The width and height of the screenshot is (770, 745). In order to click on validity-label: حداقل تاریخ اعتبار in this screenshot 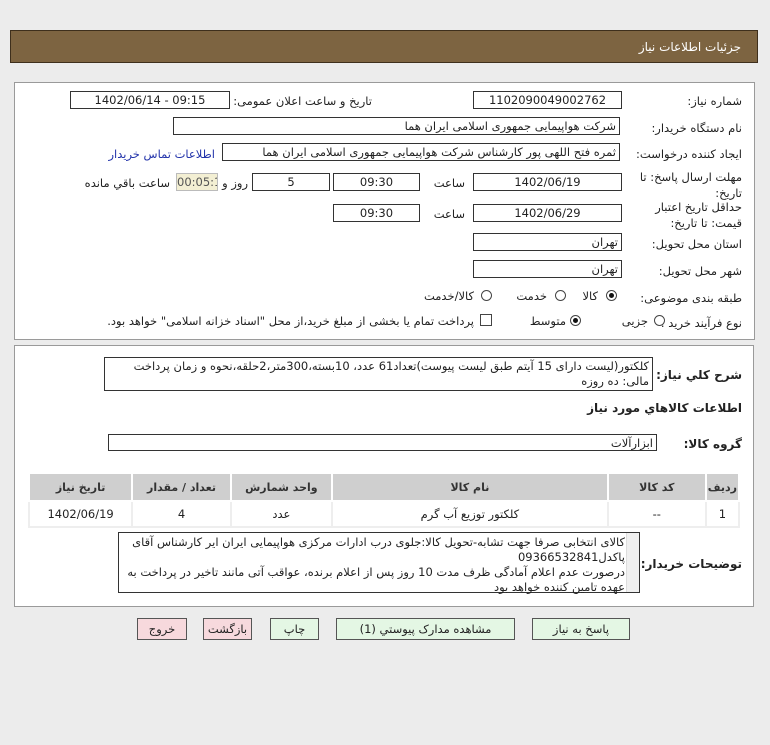, I will do `click(698, 207)`.